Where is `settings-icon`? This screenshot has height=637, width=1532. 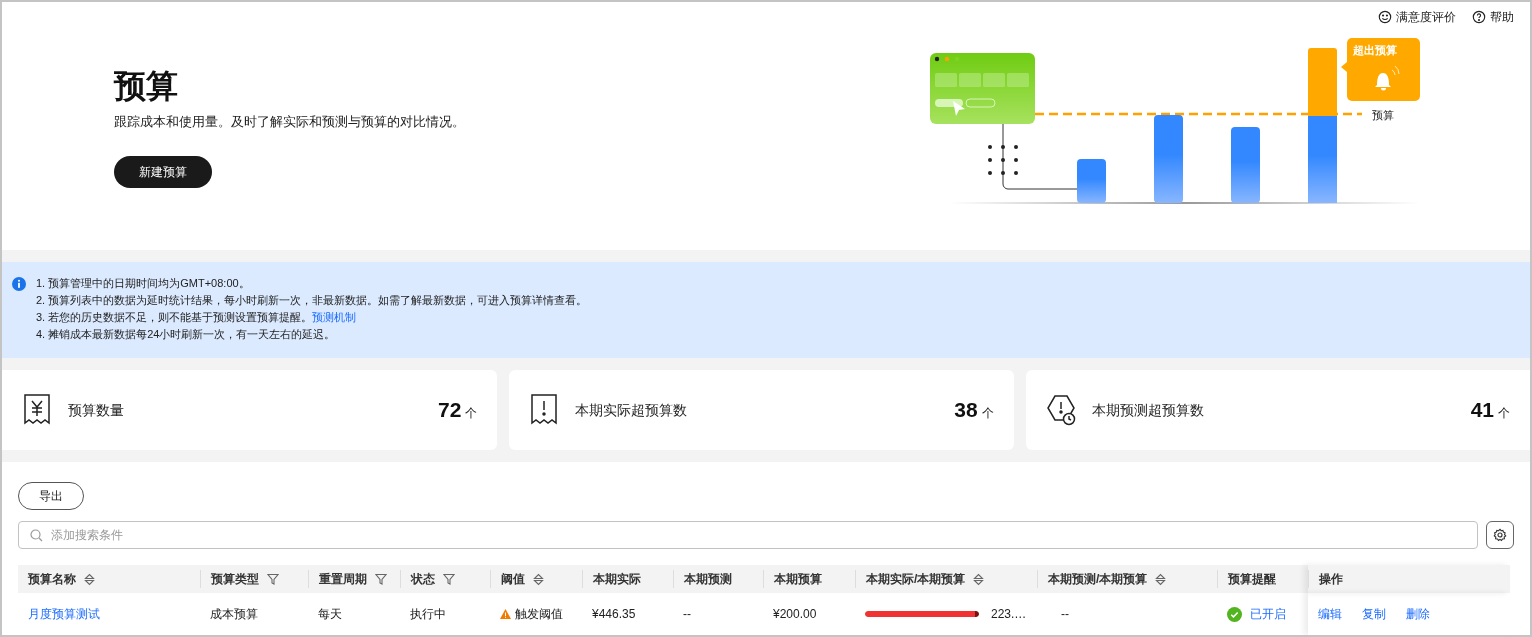 settings-icon is located at coordinates (1500, 535).